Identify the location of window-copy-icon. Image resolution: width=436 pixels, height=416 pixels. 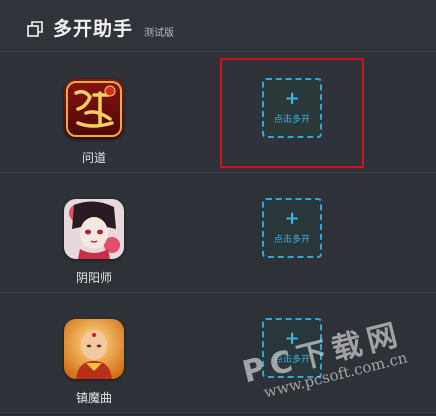
(35, 29).